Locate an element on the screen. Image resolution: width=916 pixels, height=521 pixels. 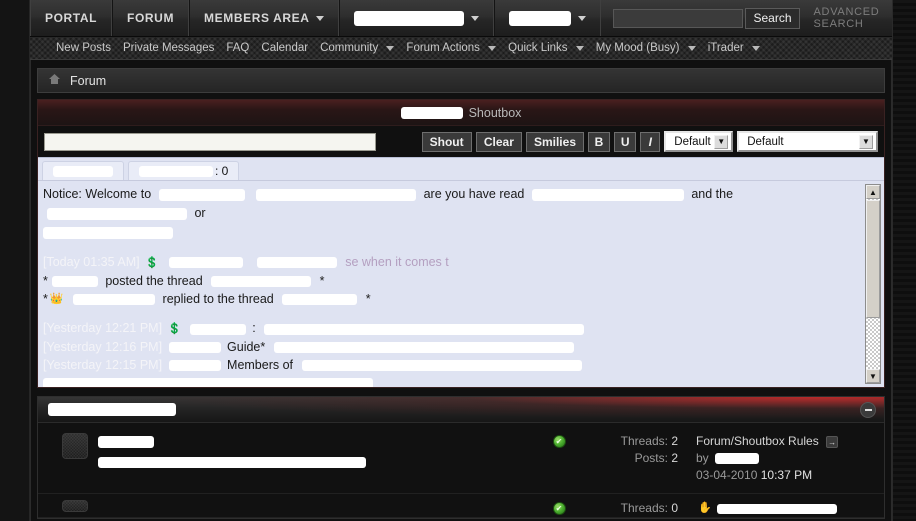
redacted-author is located at coordinates (737, 459).